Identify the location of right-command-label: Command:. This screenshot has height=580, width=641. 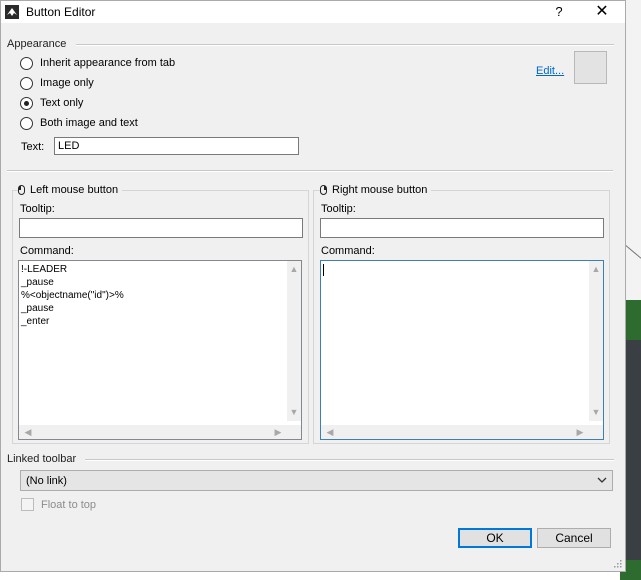
(348, 251).